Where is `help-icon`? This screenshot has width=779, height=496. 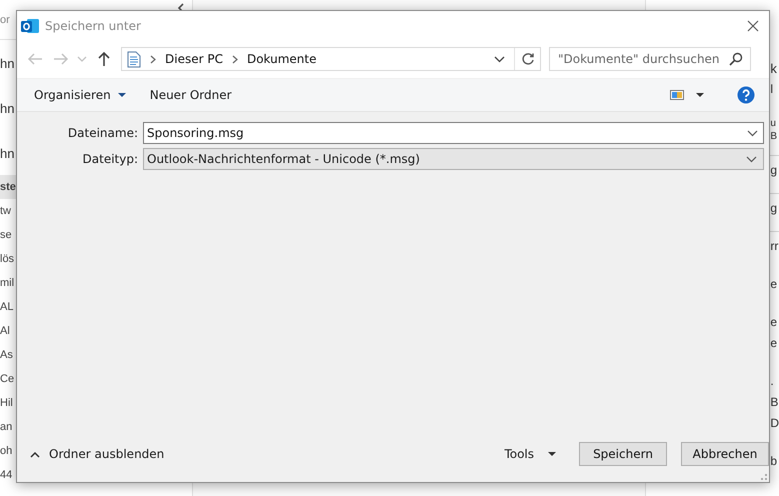 help-icon is located at coordinates (746, 95).